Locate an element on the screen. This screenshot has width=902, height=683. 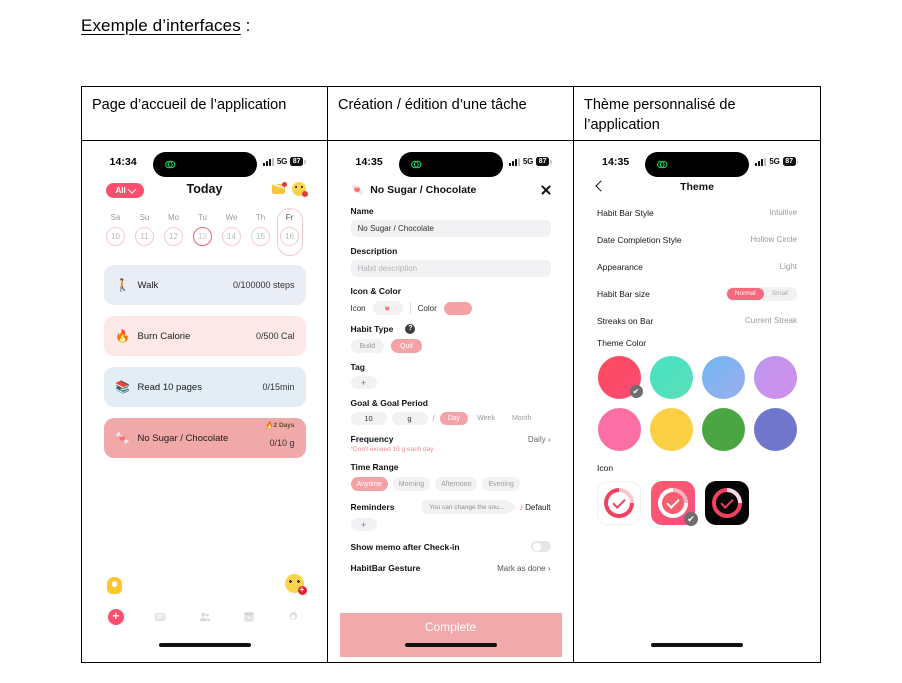
day-column-th: Th 15 is located at coordinates (261, 228).